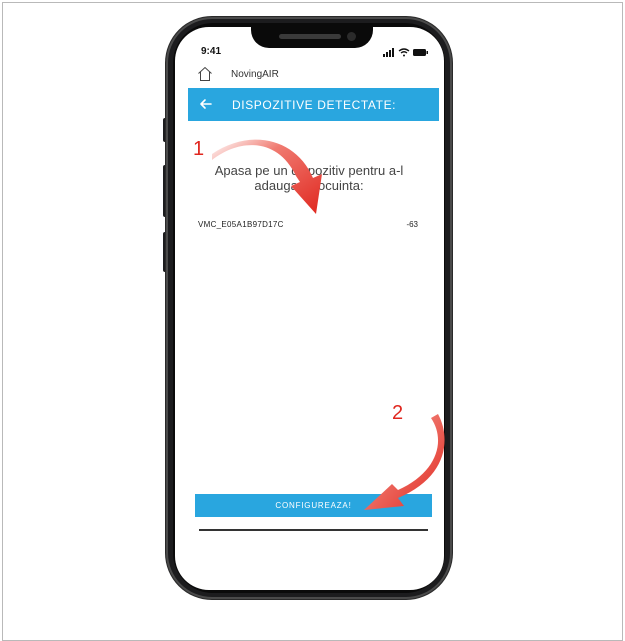 The height and width of the screenshot is (641, 625). I want to click on wifi-icon, so click(404, 52).